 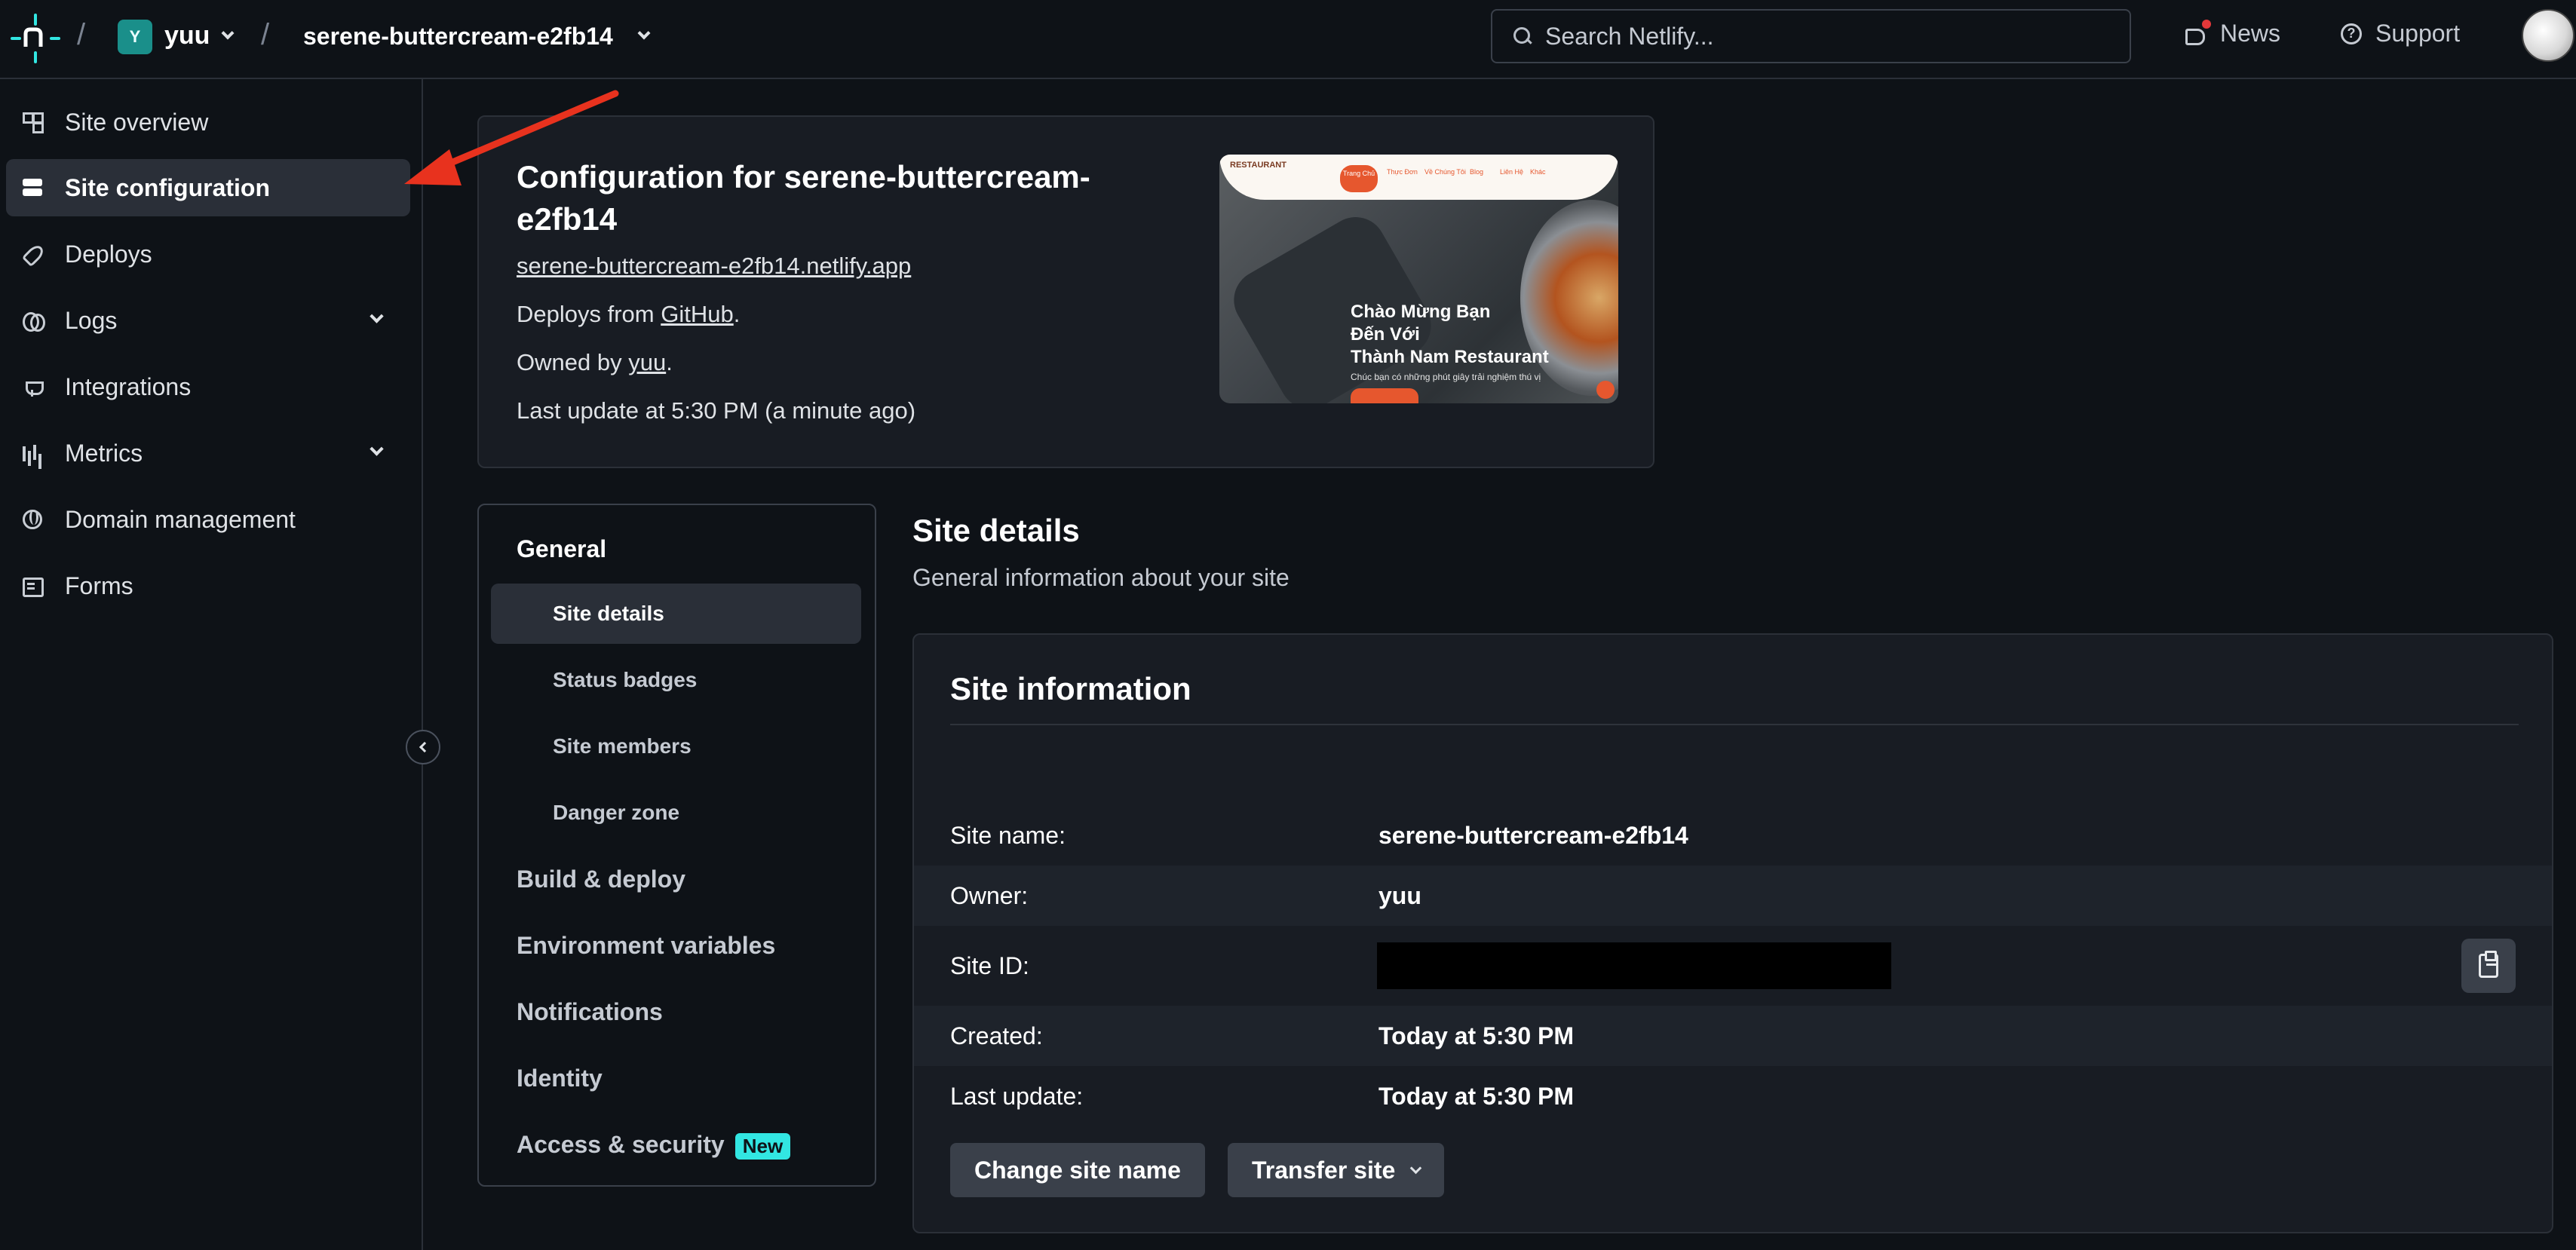 I want to click on subnav-danger-zone: Danger zone, so click(x=676, y=813).